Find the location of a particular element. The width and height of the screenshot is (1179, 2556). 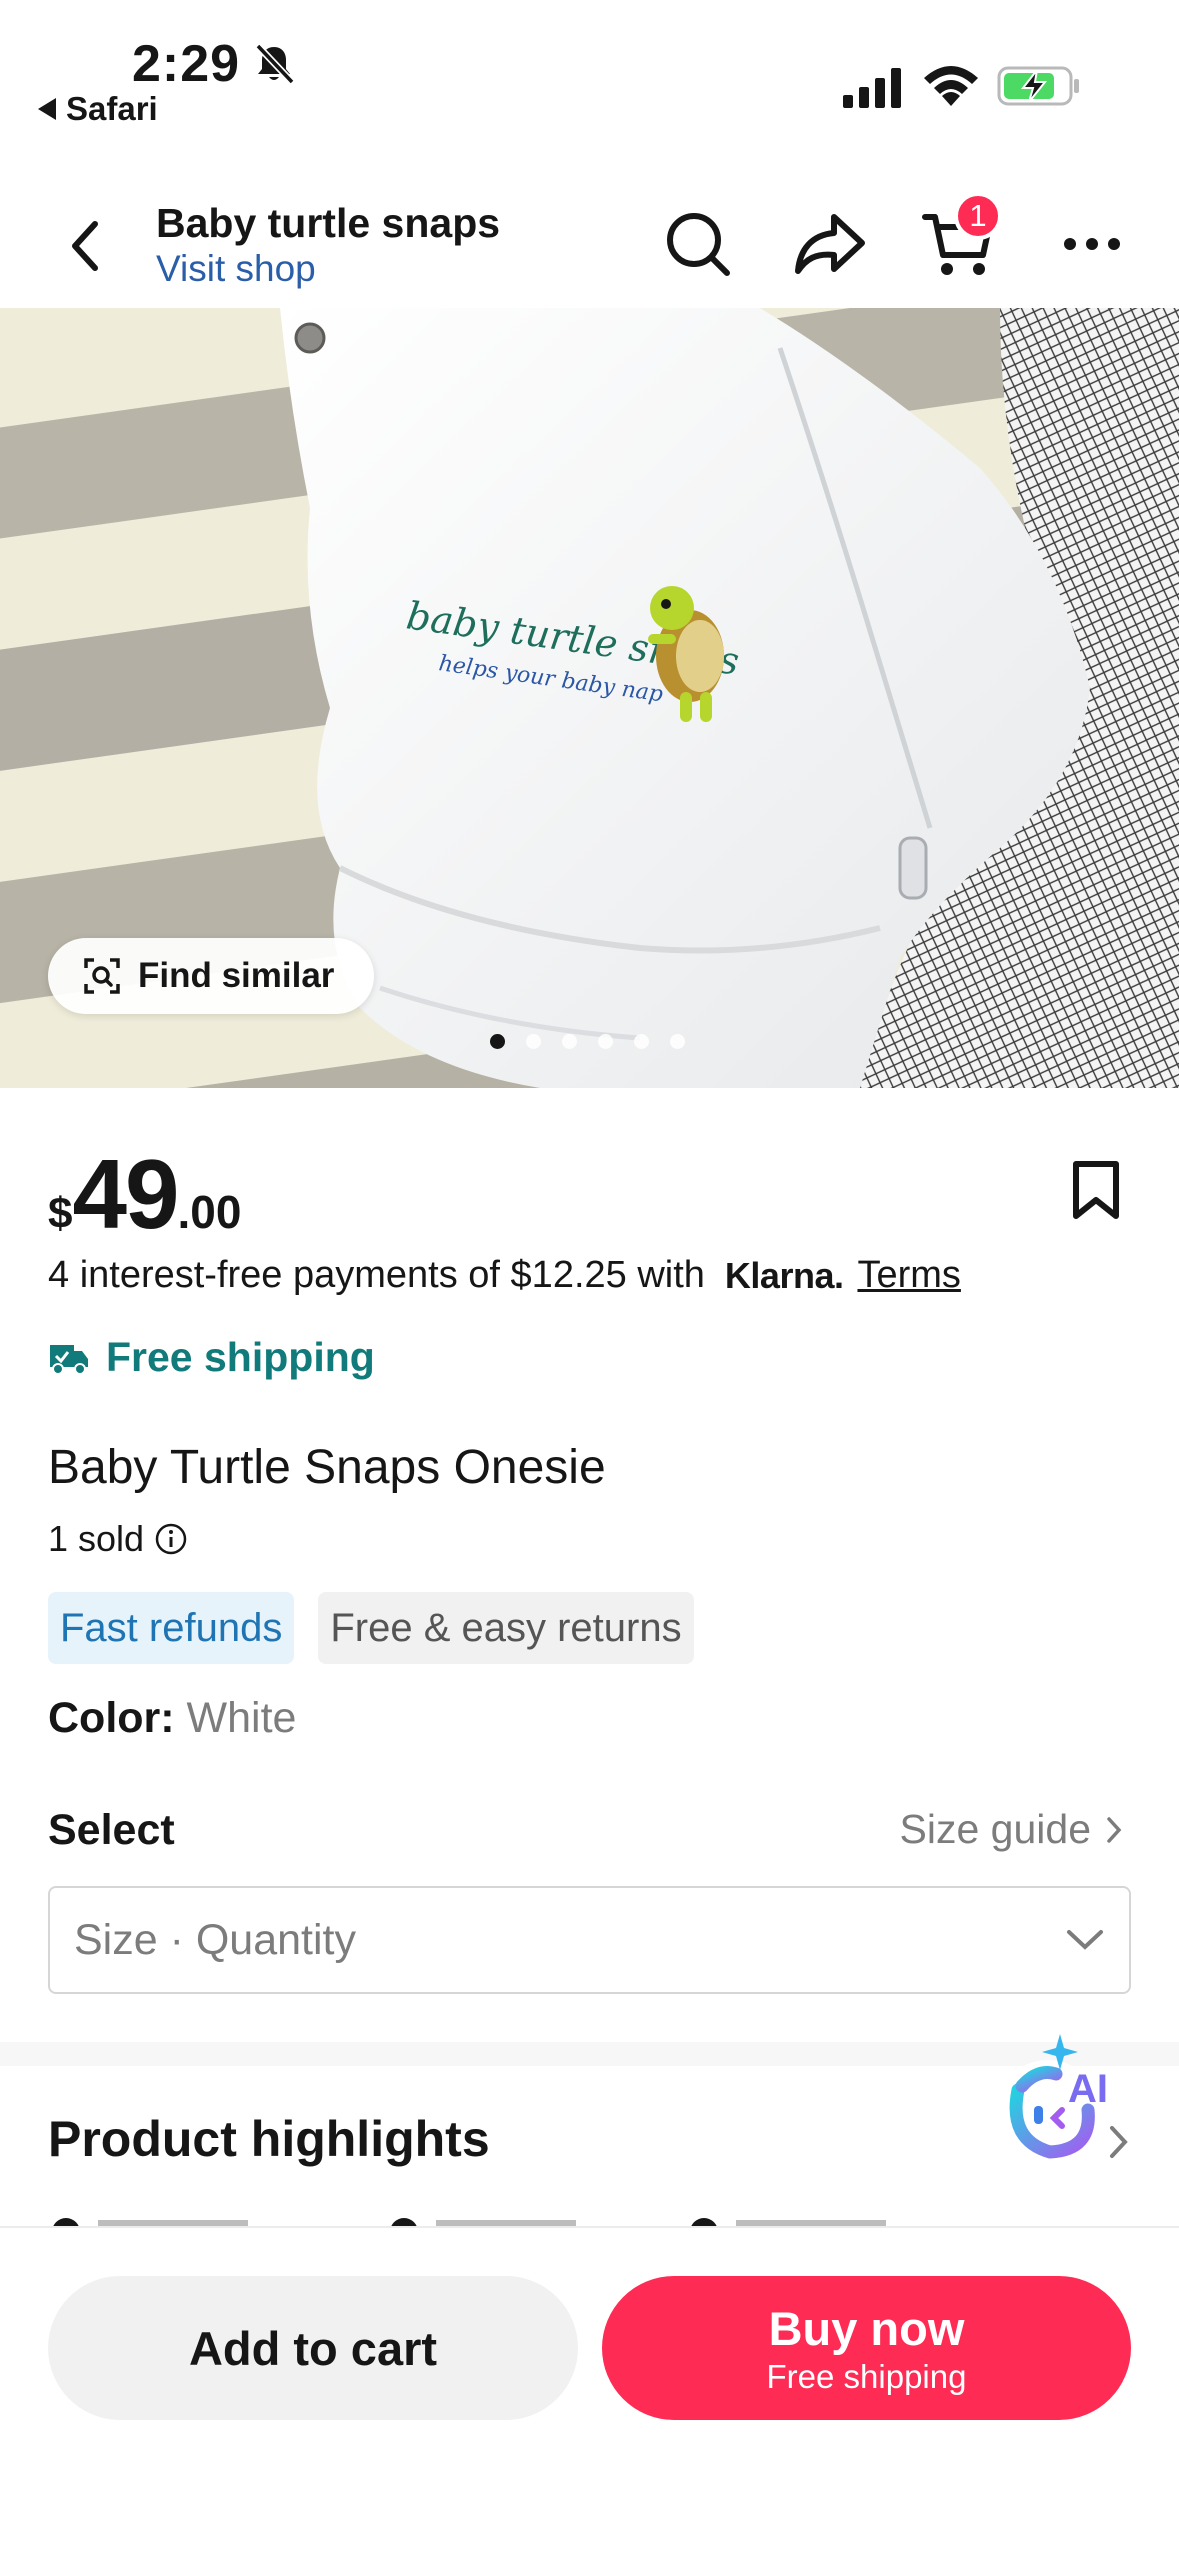

more-options-button is located at coordinates (1092, 244).